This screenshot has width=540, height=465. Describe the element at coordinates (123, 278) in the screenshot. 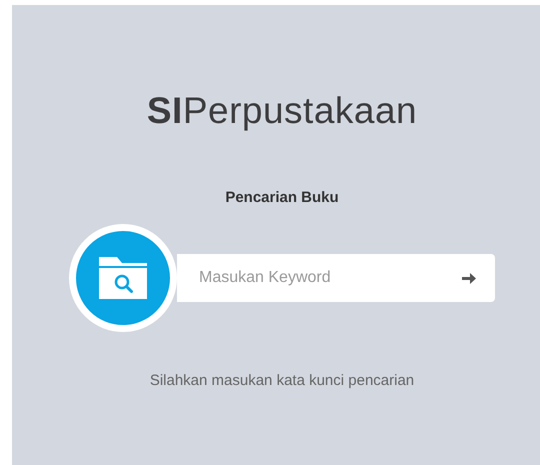

I see `folder-search-icon` at that location.